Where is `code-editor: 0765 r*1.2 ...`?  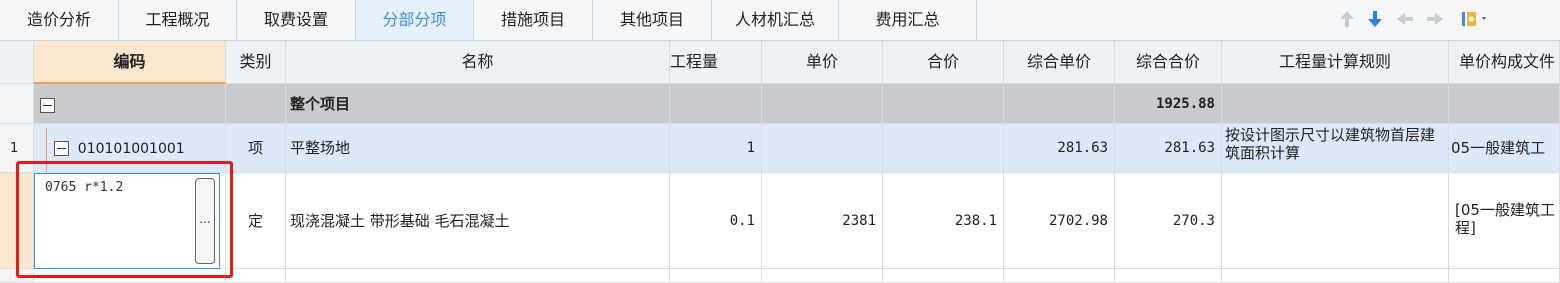
code-editor: 0765 r*1.2 ... is located at coordinates (127, 221).